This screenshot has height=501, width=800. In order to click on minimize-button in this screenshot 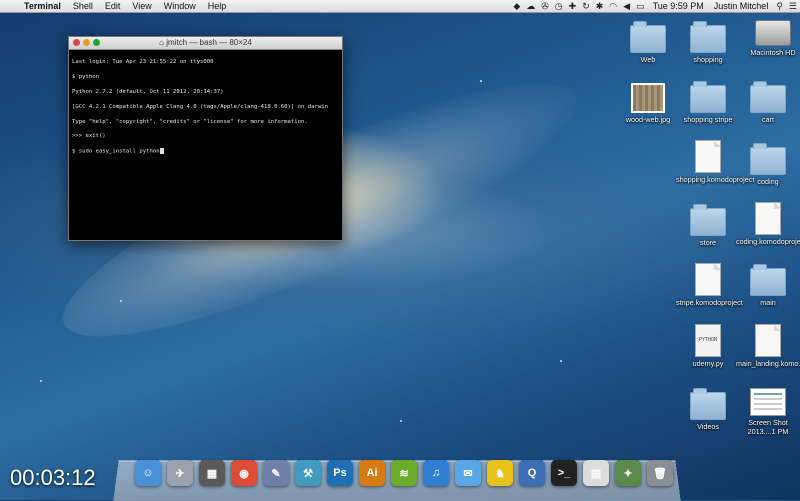, I will do `click(86, 42)`.